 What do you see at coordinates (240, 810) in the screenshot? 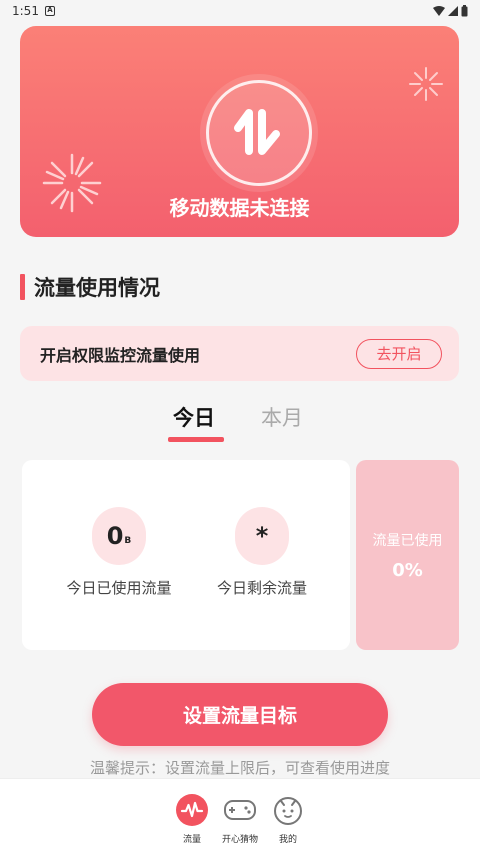
I see `gamepad-icon` at bounding box center [240, 810].